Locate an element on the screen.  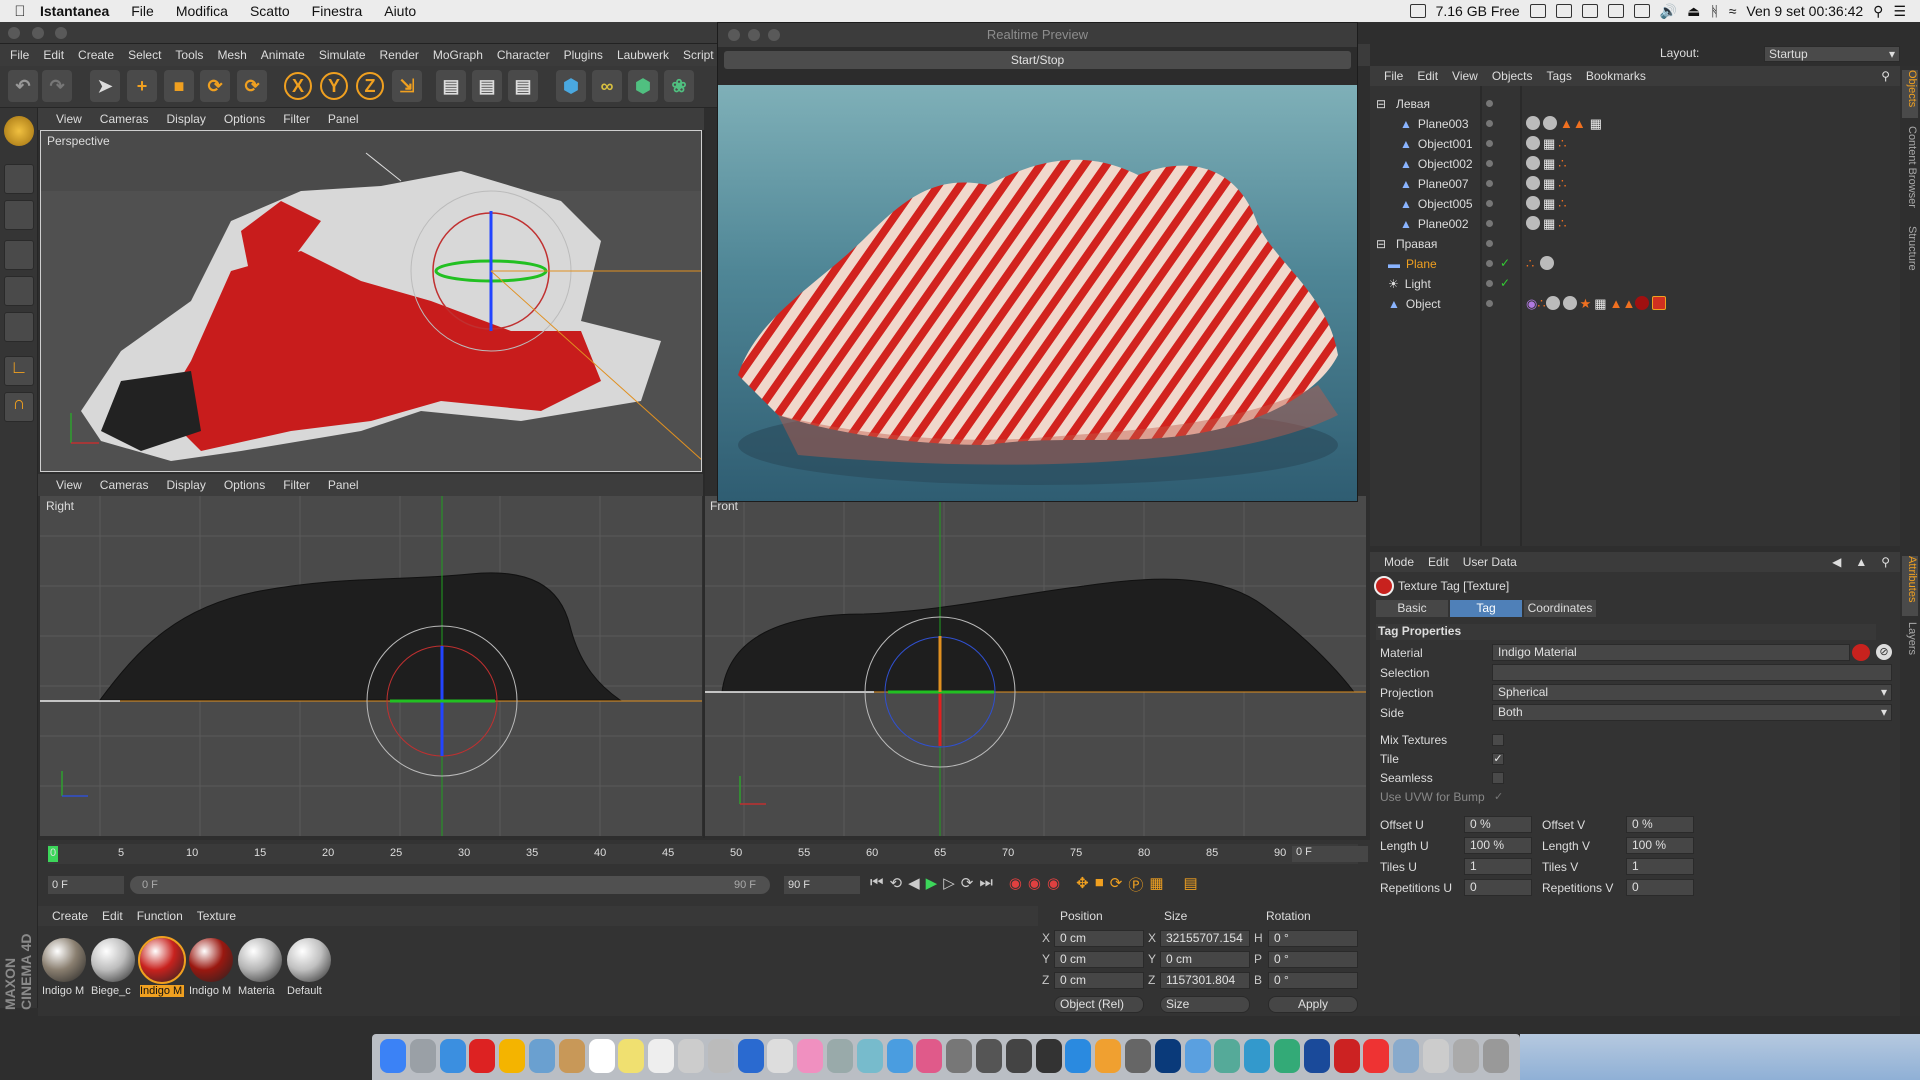
up-icon: ▲ is located at coordinates (1861, 562).